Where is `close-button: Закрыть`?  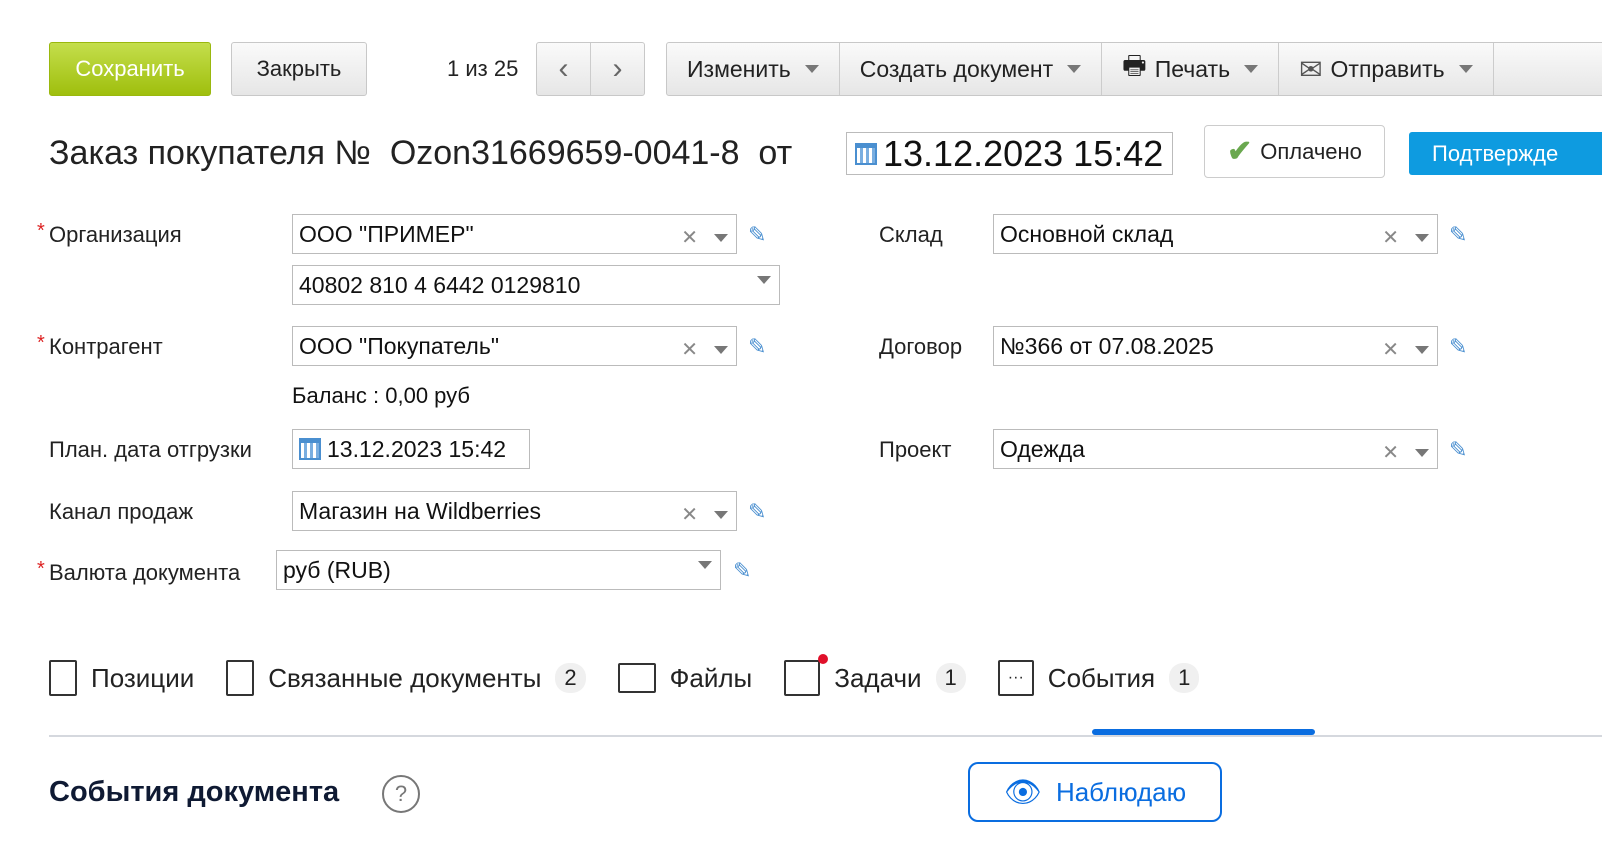 close-button: Закрыть is located at coordinates (299, 69).